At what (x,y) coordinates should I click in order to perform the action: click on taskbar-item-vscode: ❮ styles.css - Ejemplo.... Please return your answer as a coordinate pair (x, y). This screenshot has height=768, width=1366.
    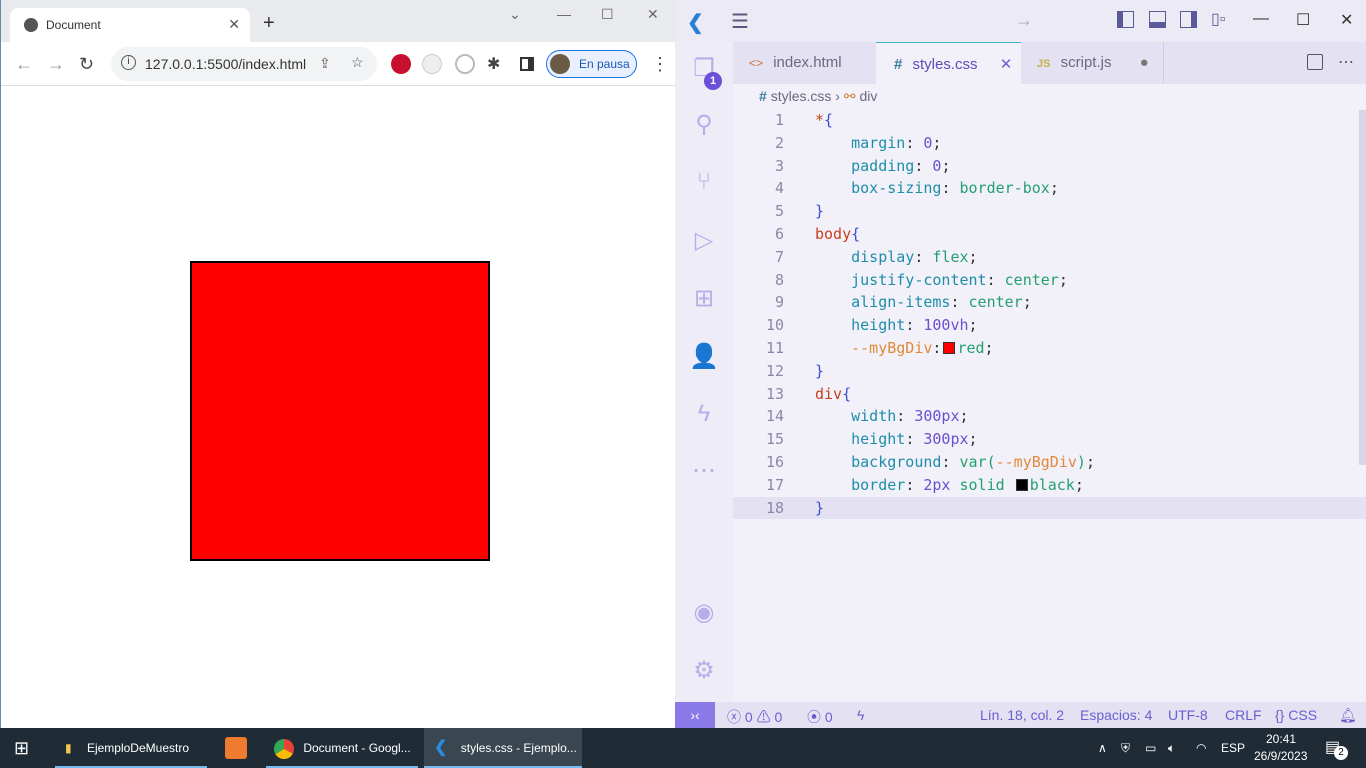
    Looking at the image, I should click on (503, 748).